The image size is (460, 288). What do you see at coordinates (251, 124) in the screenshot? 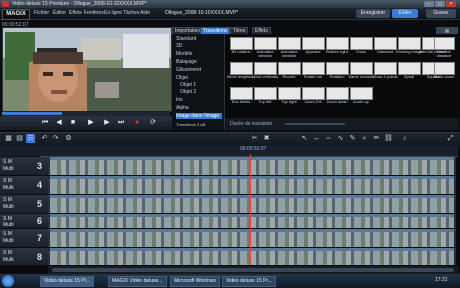
I see `duration-label: Durée de transition` at bounding box center [251, 124].